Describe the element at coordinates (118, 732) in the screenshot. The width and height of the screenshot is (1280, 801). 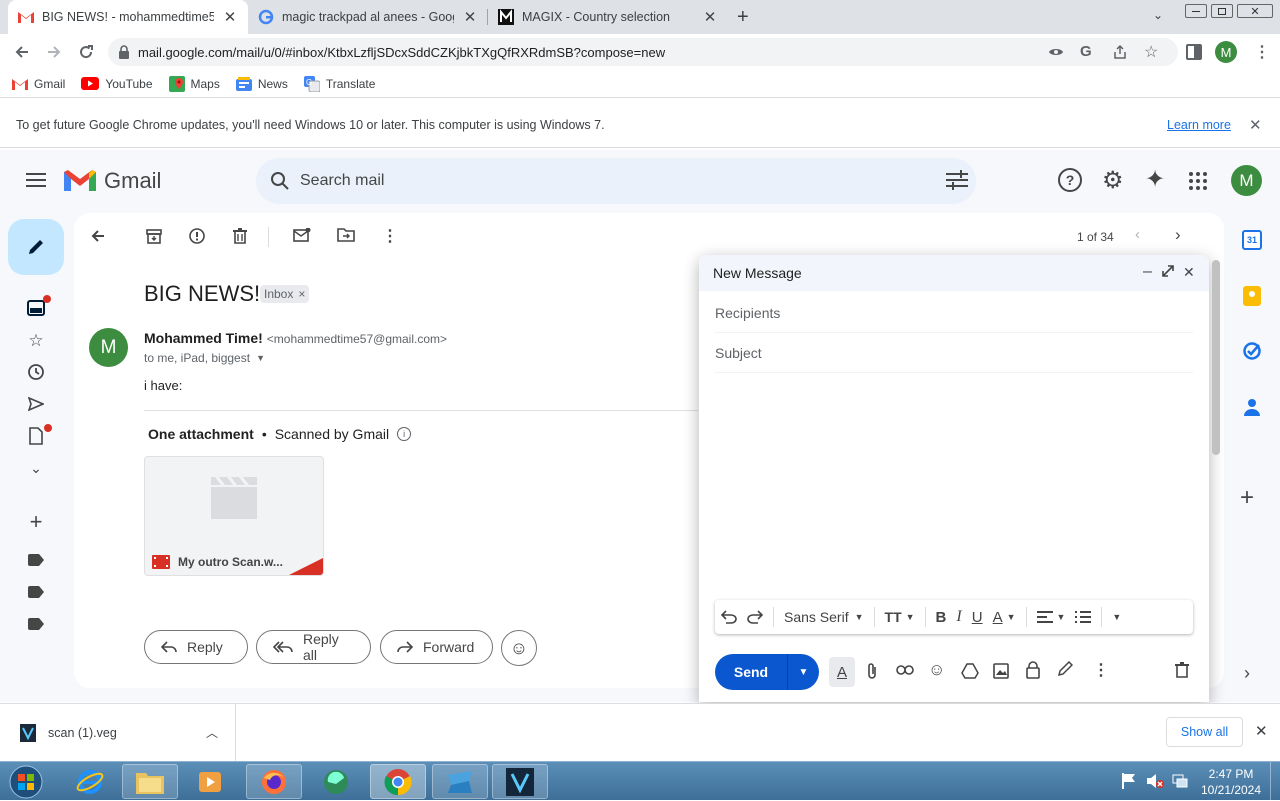
I see `download-item: scan (1).veg ︿` at that location.